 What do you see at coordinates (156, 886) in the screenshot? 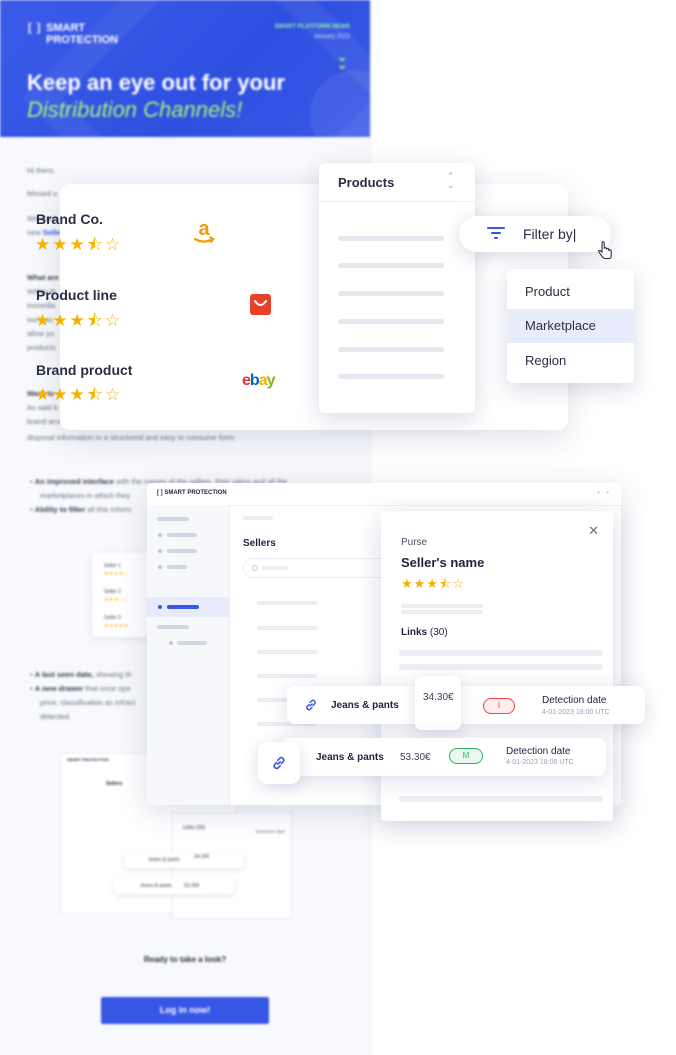
I see `mini-chip-product: Jeans & pants` at bounding box center [156, 886].